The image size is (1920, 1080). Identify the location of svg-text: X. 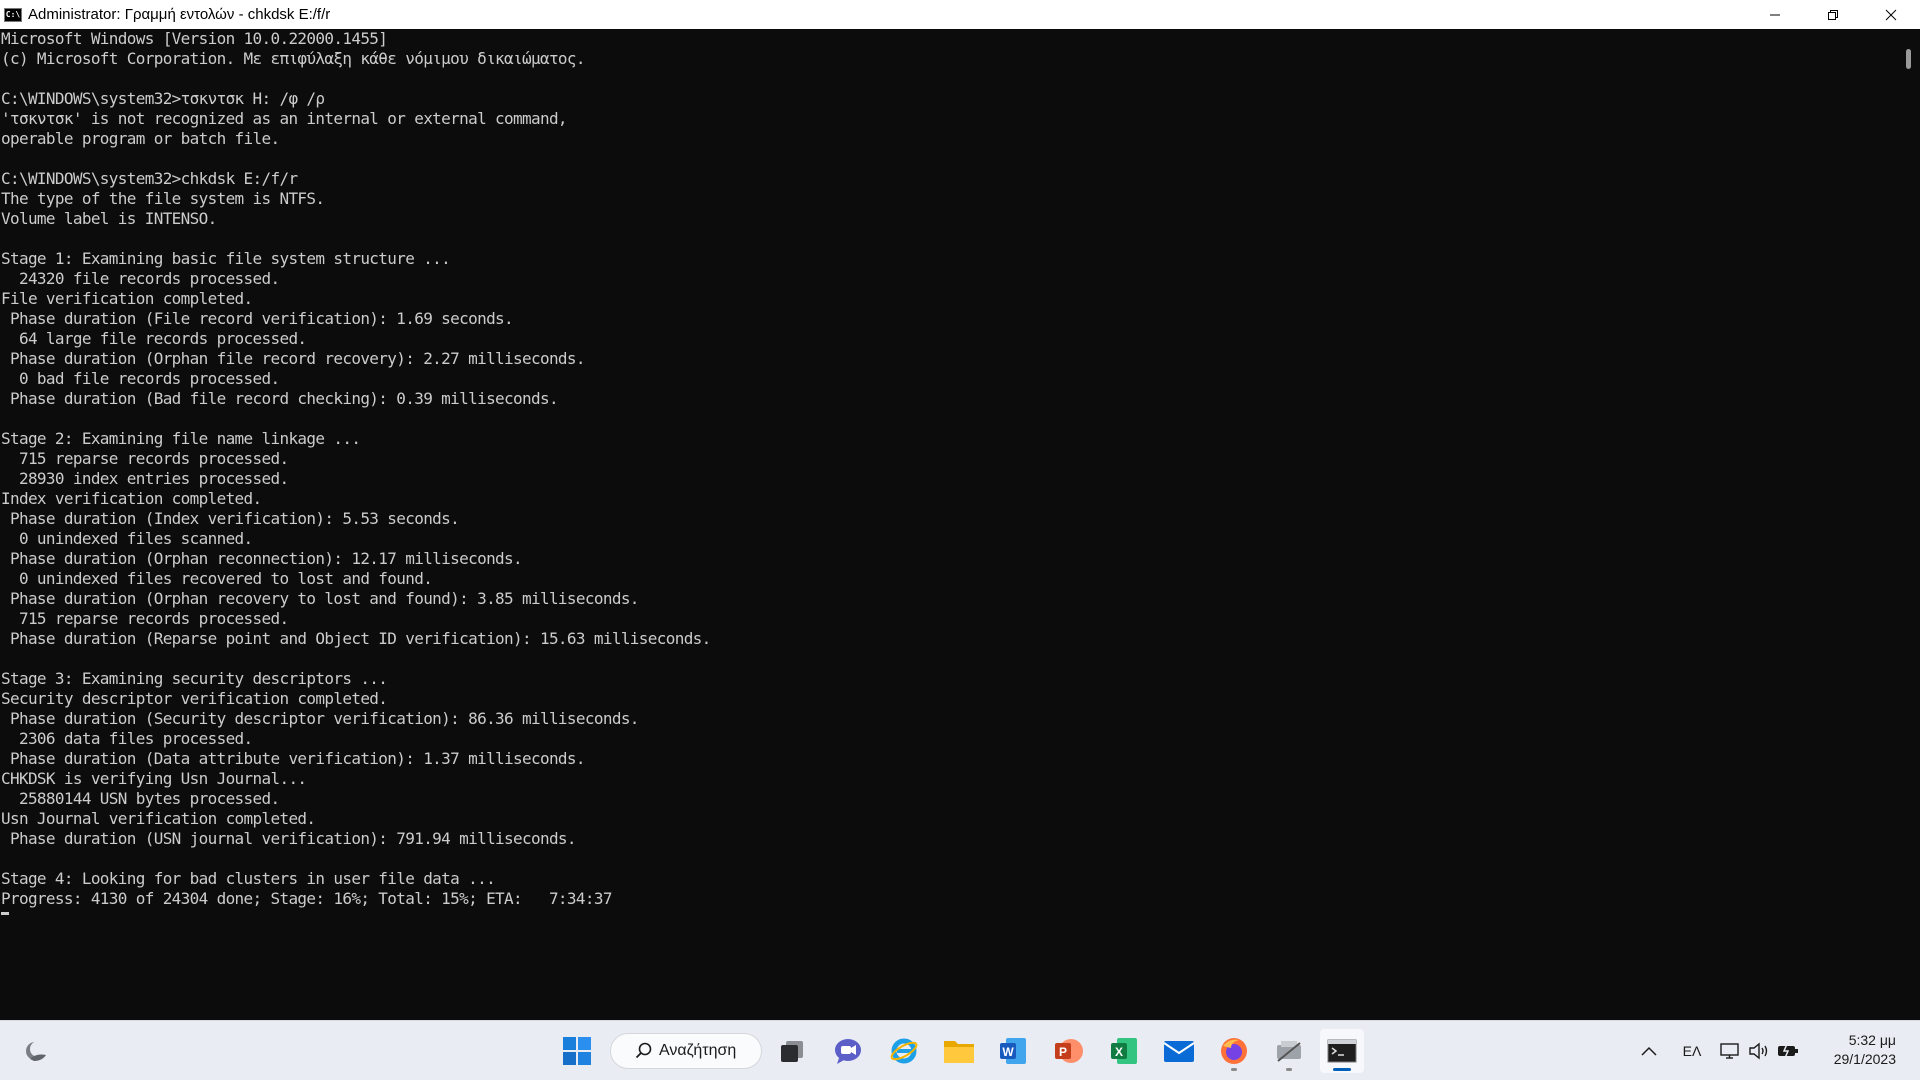
(1119, 1052).